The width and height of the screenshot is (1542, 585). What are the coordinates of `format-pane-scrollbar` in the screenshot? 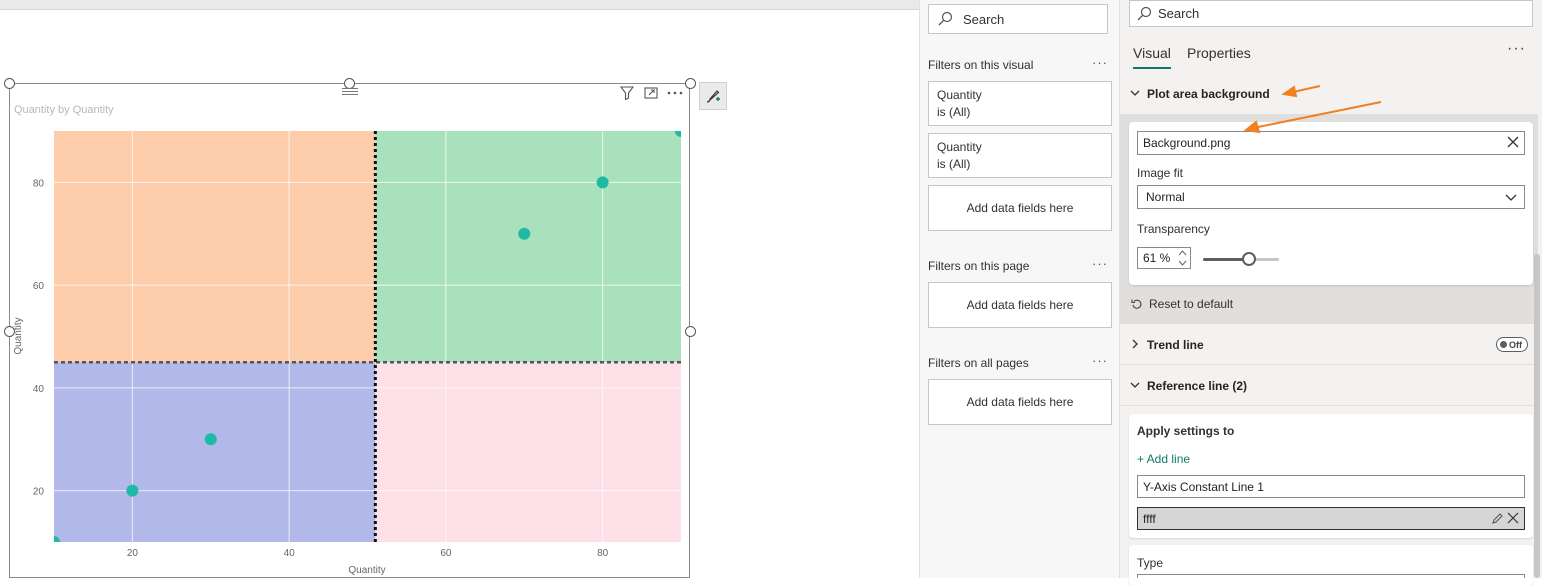 It's located at (1537, 416).